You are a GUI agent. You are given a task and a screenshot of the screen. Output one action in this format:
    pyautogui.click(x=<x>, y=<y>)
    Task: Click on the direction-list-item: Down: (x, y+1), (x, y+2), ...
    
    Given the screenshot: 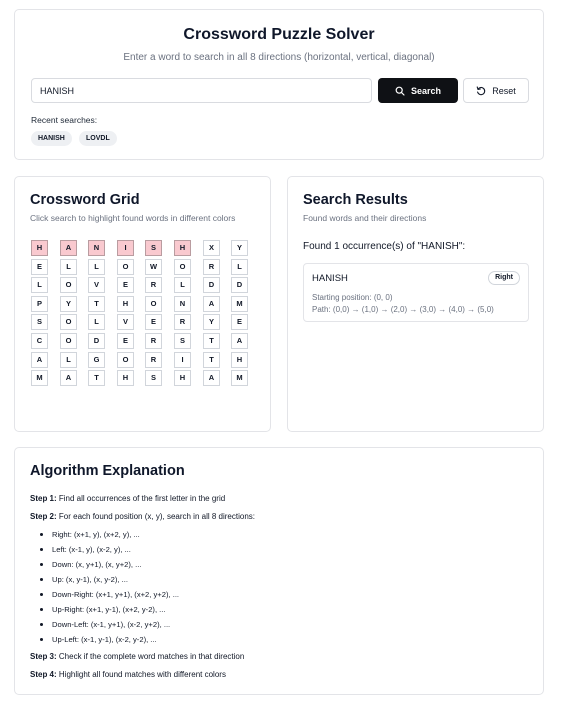 What is the action you would take?
    pyautogui.click(x=90, y=564)
    